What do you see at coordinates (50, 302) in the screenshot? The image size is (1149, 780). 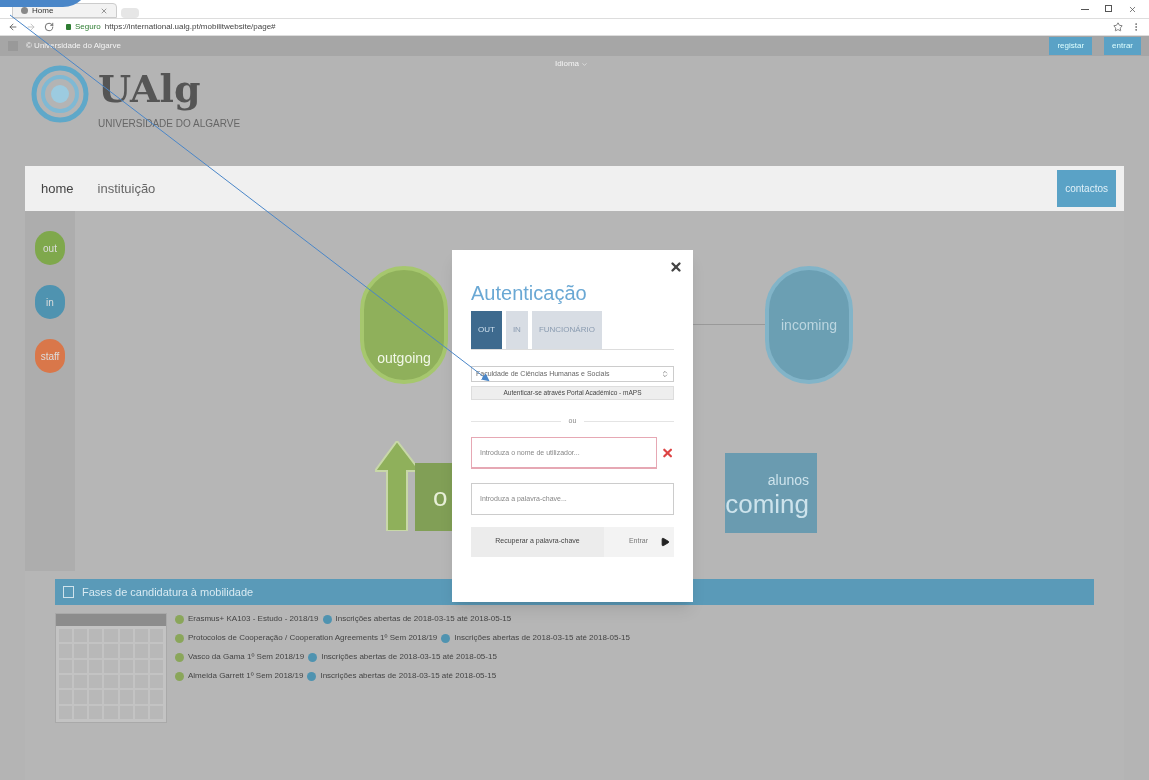 I see `side-button: in` at bounding box center [50, 302].